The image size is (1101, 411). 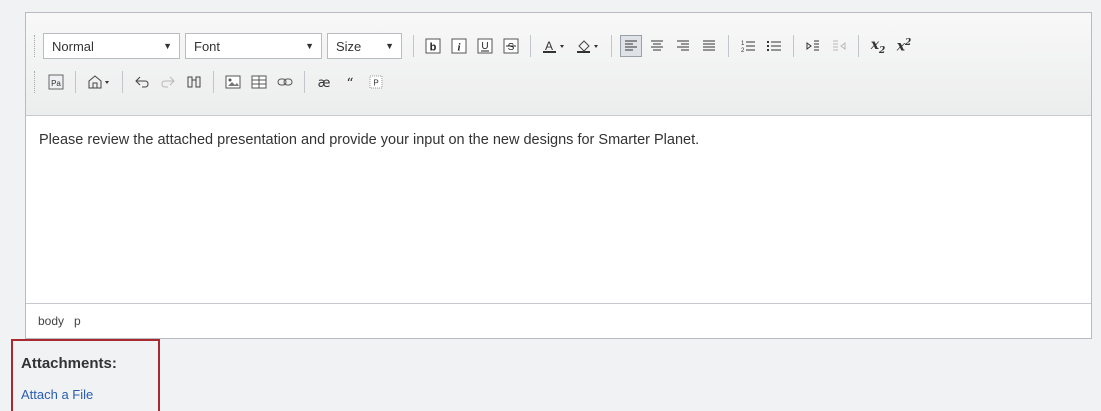 I want to click on underline-button: U, so click(x=485, y=46).